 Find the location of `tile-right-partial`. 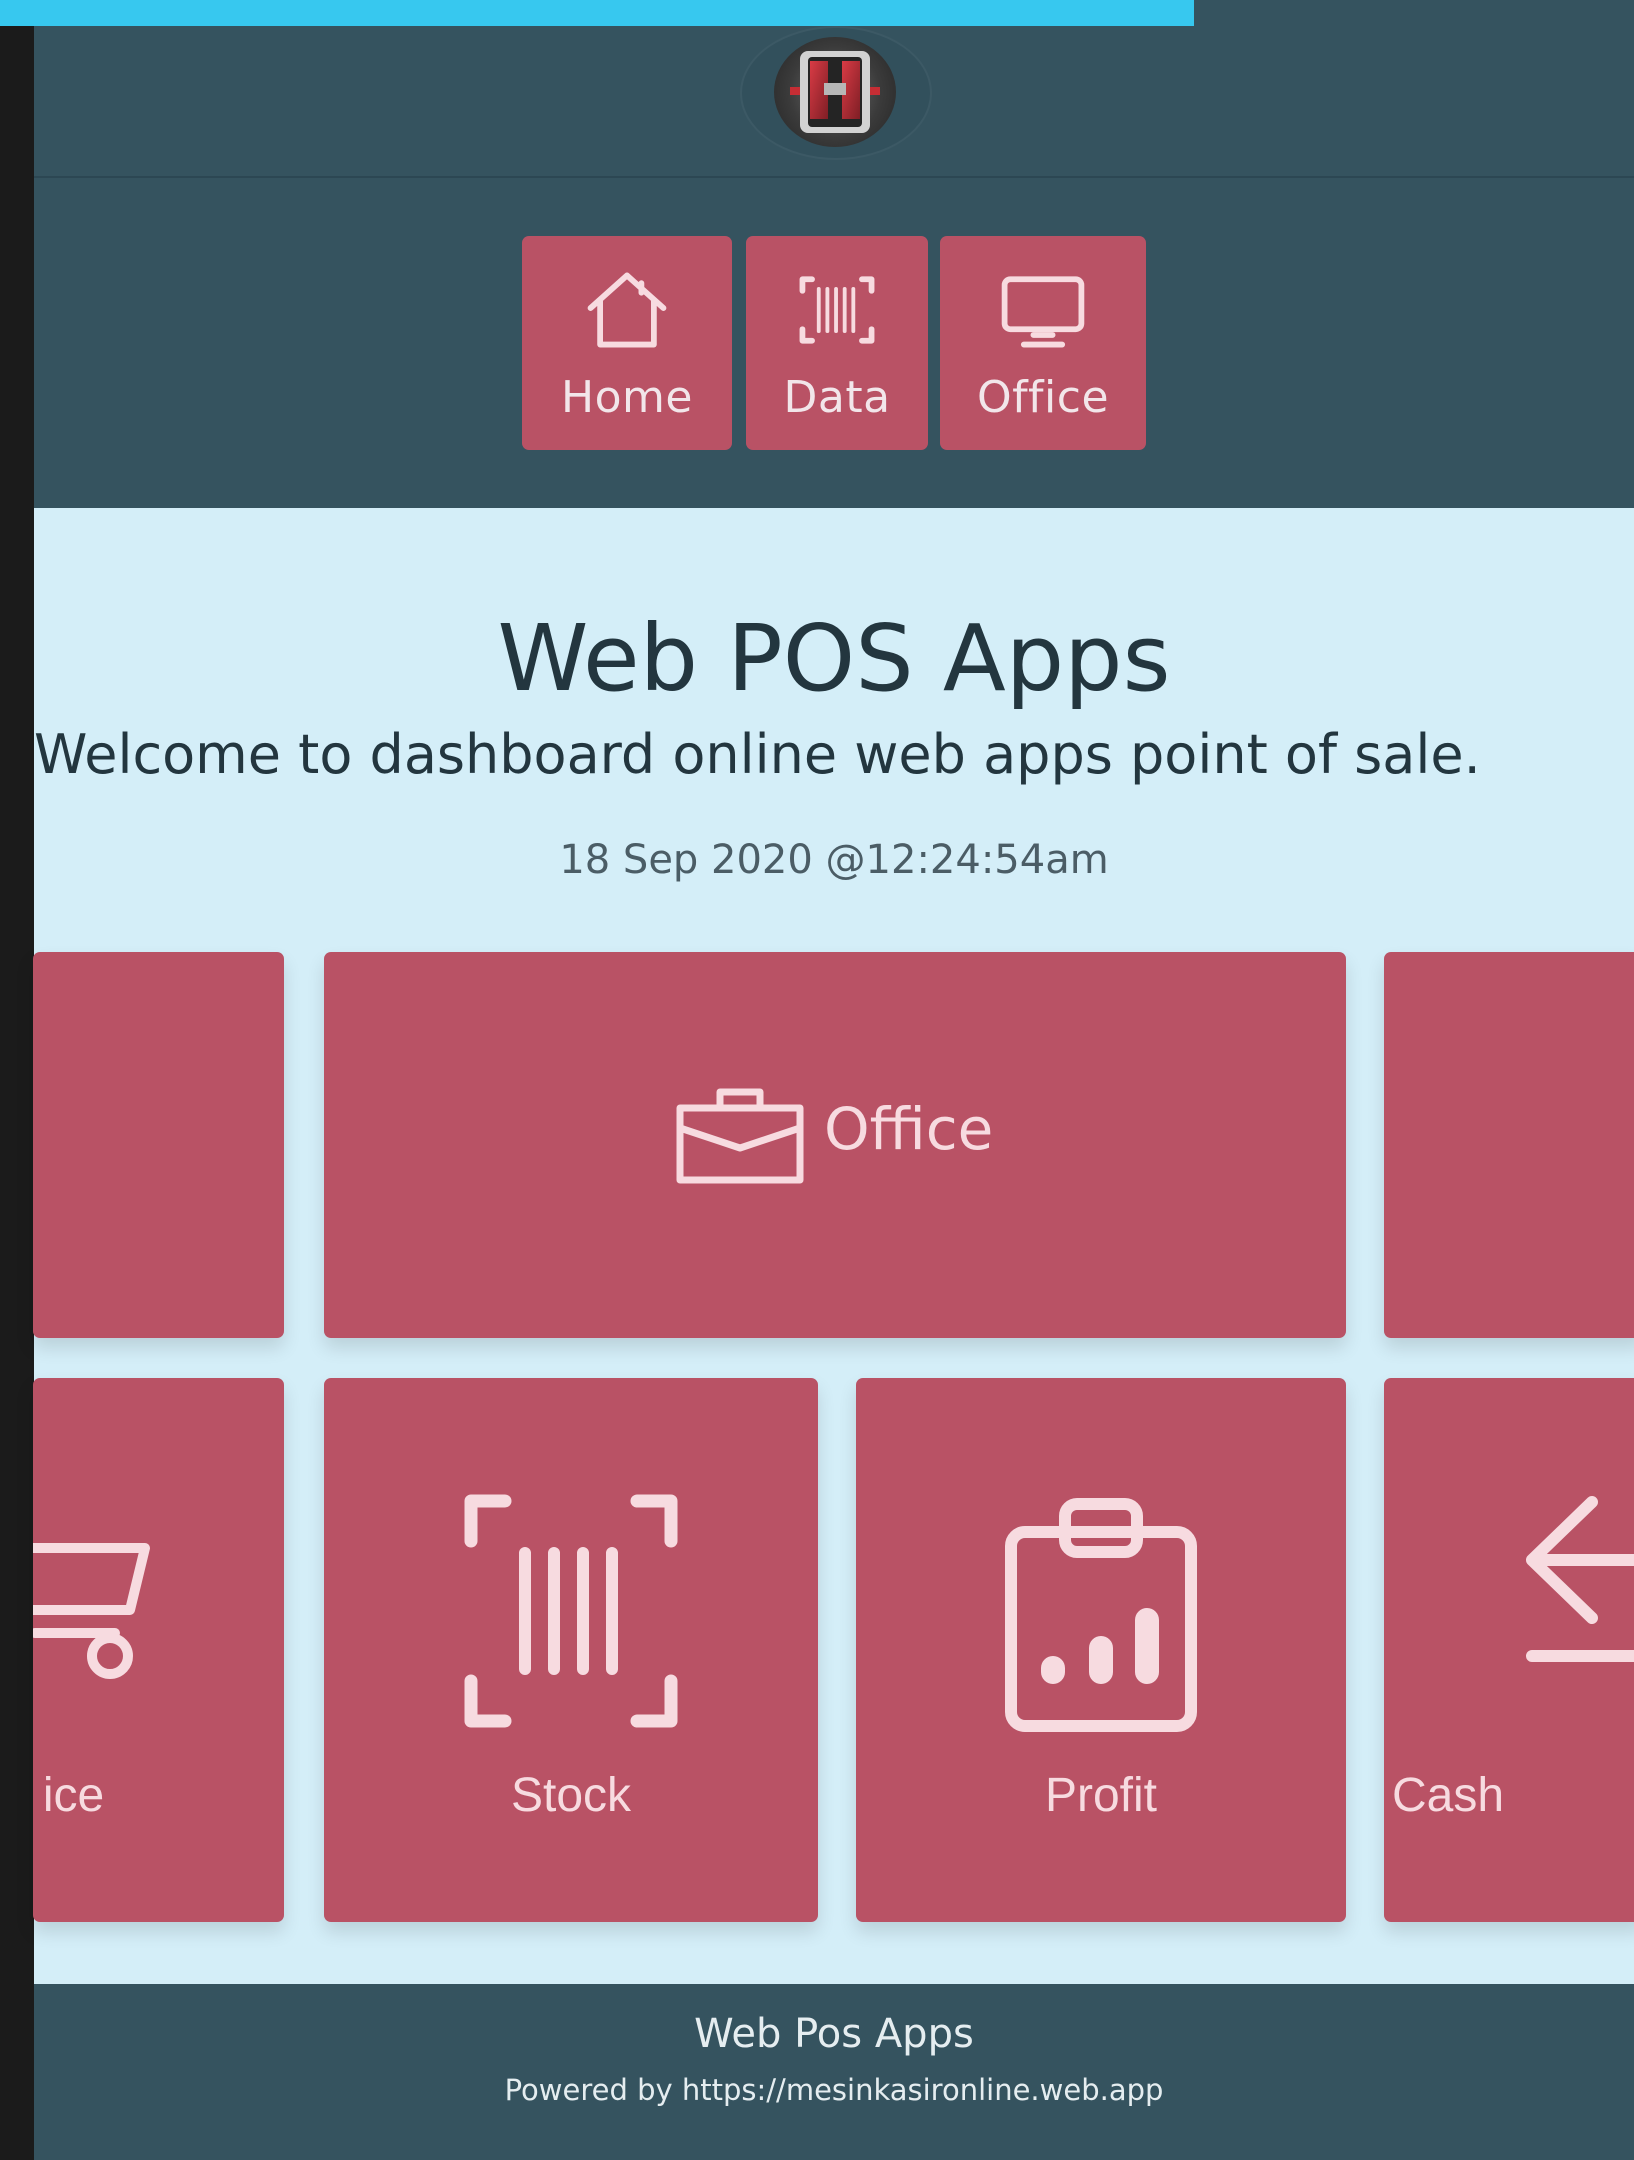

tile-right-partial is located at coordinates (1509, 1145).